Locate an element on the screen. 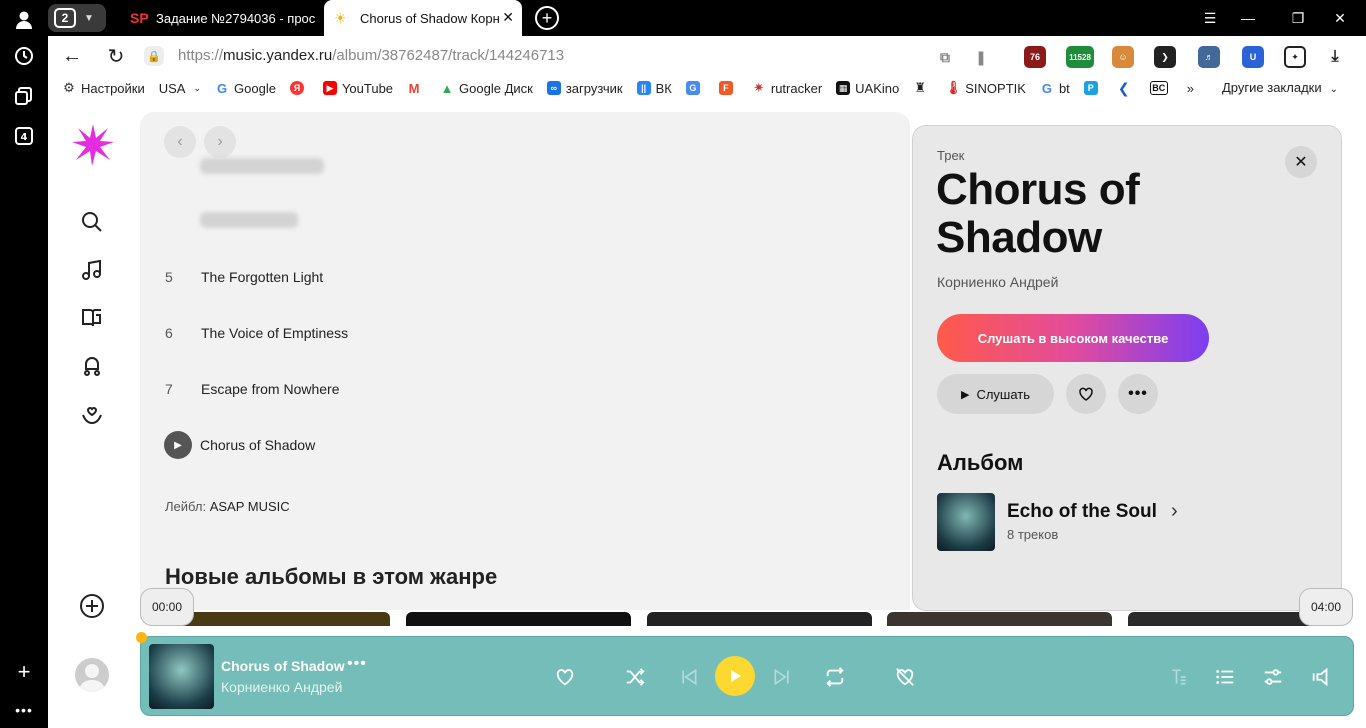 Image resolution: width=1366 pixels, height=728 pixels. artist-link: Корниенко Андрей is located at coordinates (997, 282).